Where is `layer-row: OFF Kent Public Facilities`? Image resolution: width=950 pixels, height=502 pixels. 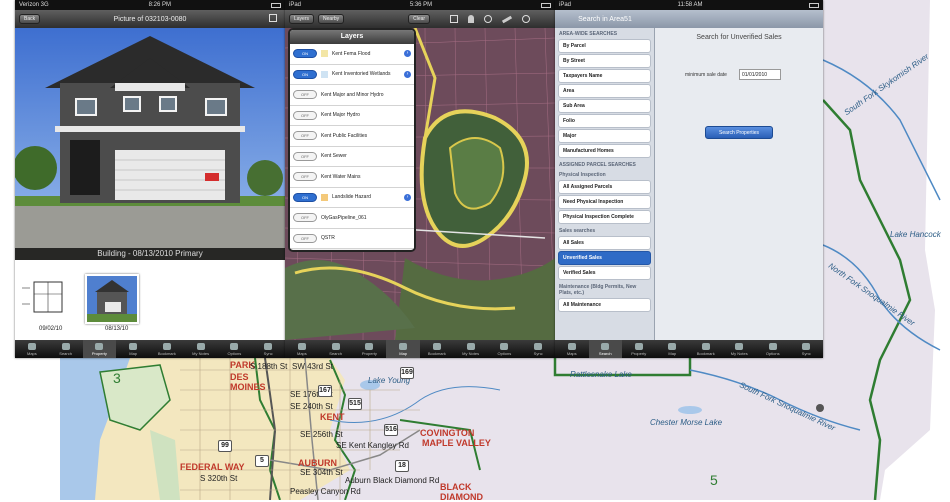
layer-row: OFF Kent Public Facilities is located at coordinates (352, 136).